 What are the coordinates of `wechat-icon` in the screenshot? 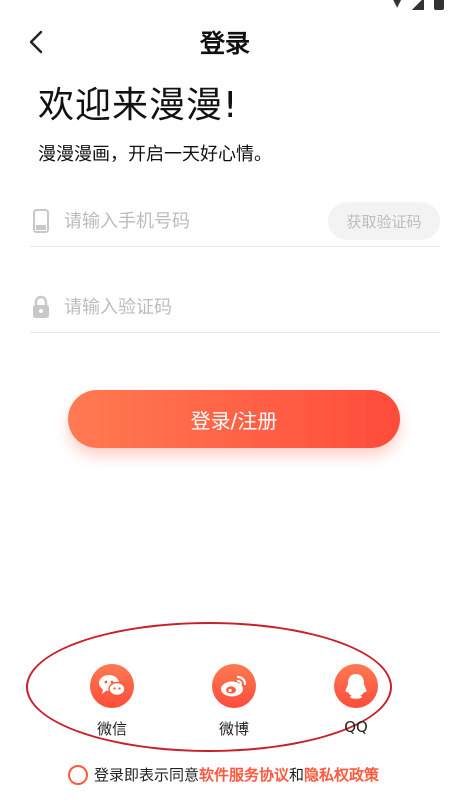 It's located at (112, 686).